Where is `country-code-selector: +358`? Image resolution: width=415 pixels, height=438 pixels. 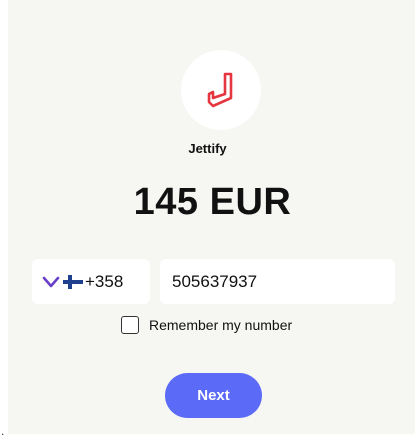
country-code-selector: +358 is located at coordinates (91, 281).